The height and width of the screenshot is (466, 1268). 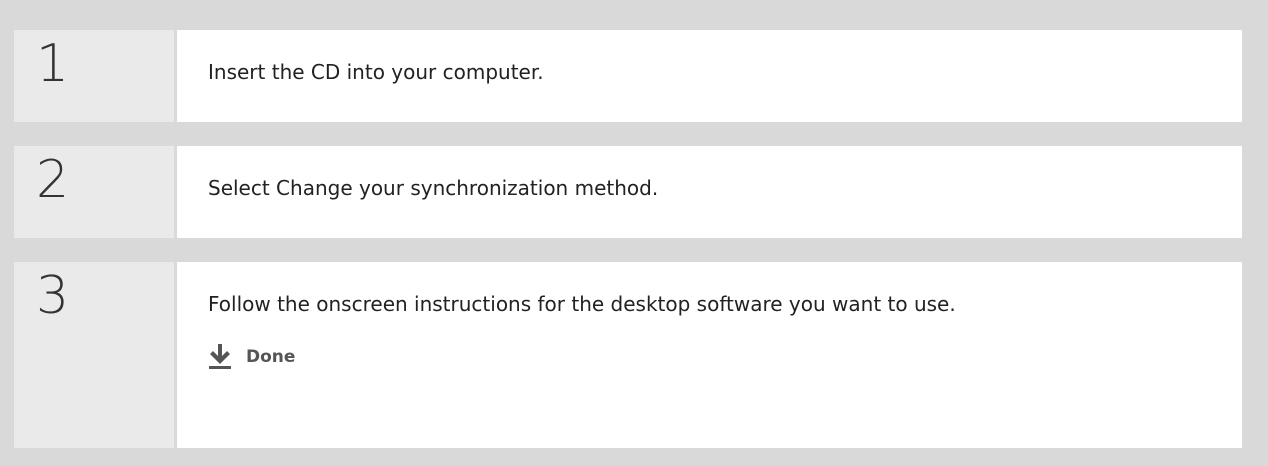 I want to click on step-number-cell: 2, so click(x=95, y=192).